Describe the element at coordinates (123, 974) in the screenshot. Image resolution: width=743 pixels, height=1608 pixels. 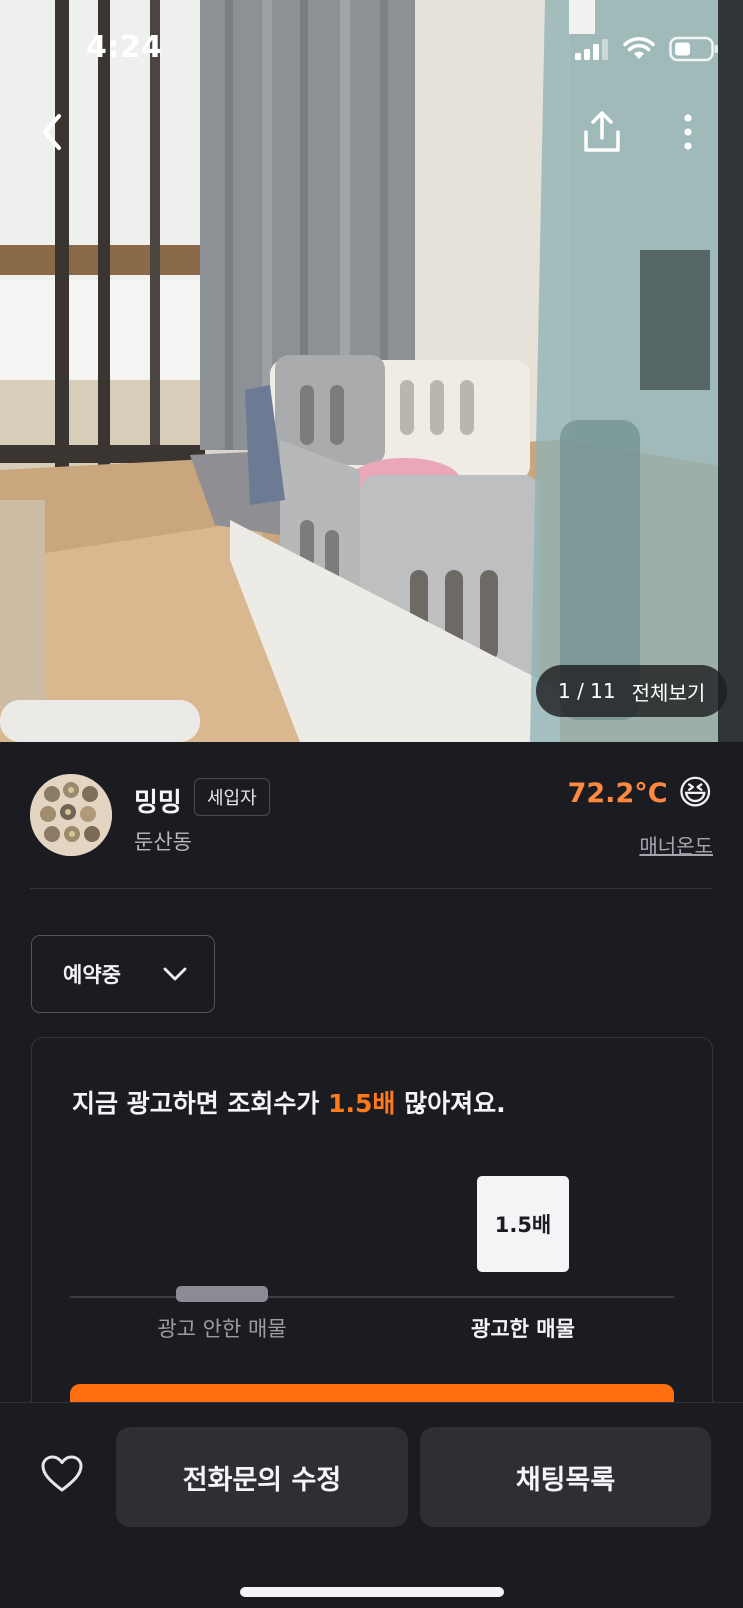
I see `reservation-status-select: 예약중` at that location.